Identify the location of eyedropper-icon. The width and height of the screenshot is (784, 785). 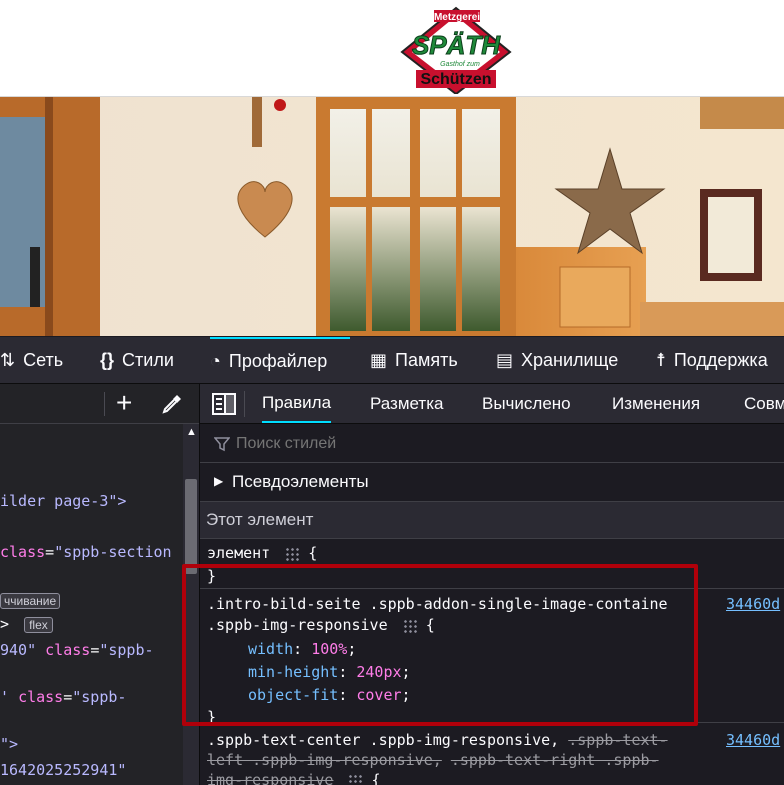
(172, 404).